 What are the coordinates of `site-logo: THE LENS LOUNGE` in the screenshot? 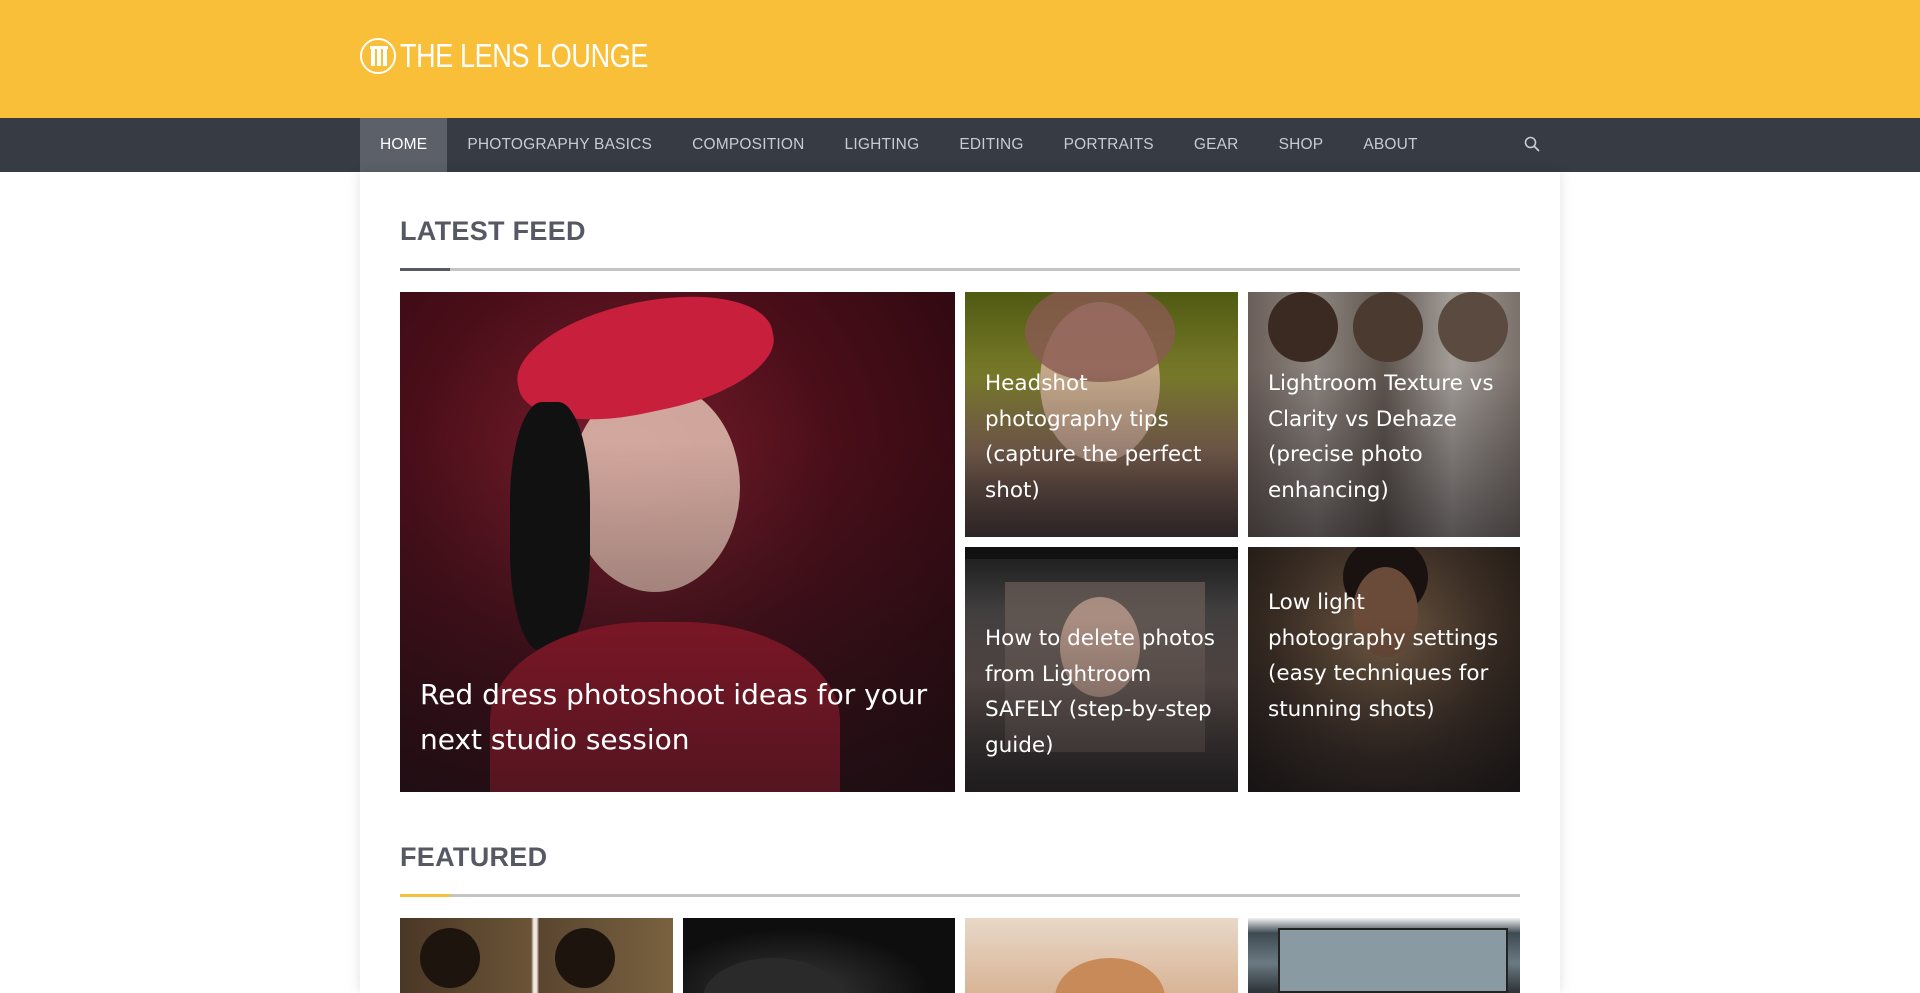 It's located at (531, 56).